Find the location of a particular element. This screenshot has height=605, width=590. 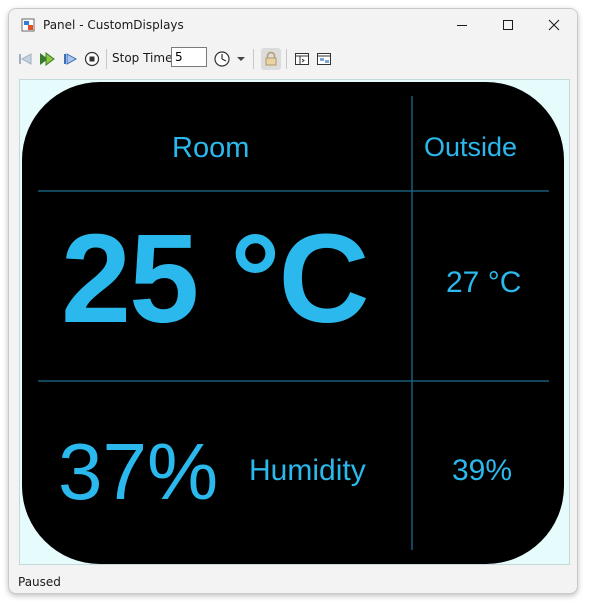

close-icon is located at coordinates (554, 25).